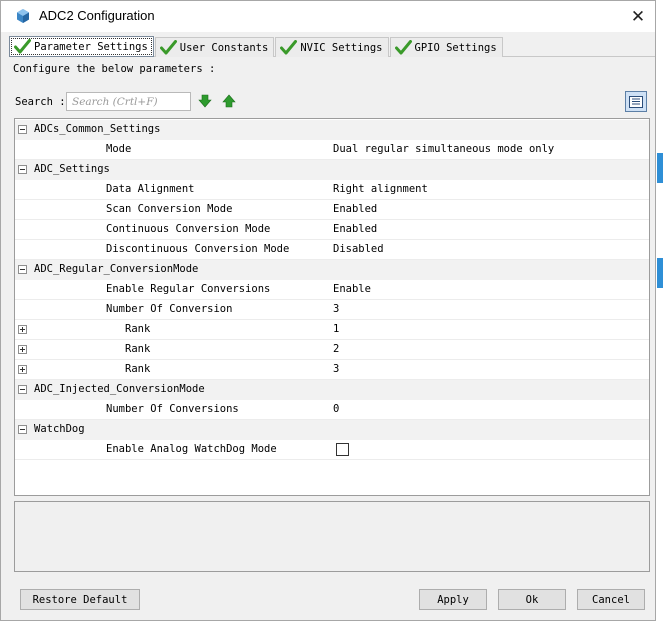 The image size is (663, 623). What do you see at coordinates (332, 310) in the screenshot?
I see `param-row-number-of-conversion: Number Of Conversion 3` at bounding box center [332, 310].